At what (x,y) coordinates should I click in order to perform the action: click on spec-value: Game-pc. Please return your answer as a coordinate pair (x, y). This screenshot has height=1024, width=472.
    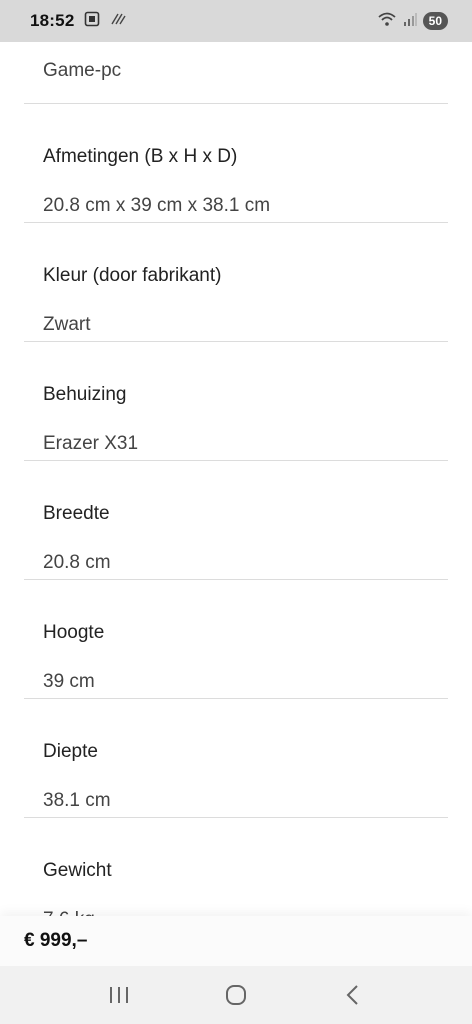
    Looking at the image, I should click on (82, 70).